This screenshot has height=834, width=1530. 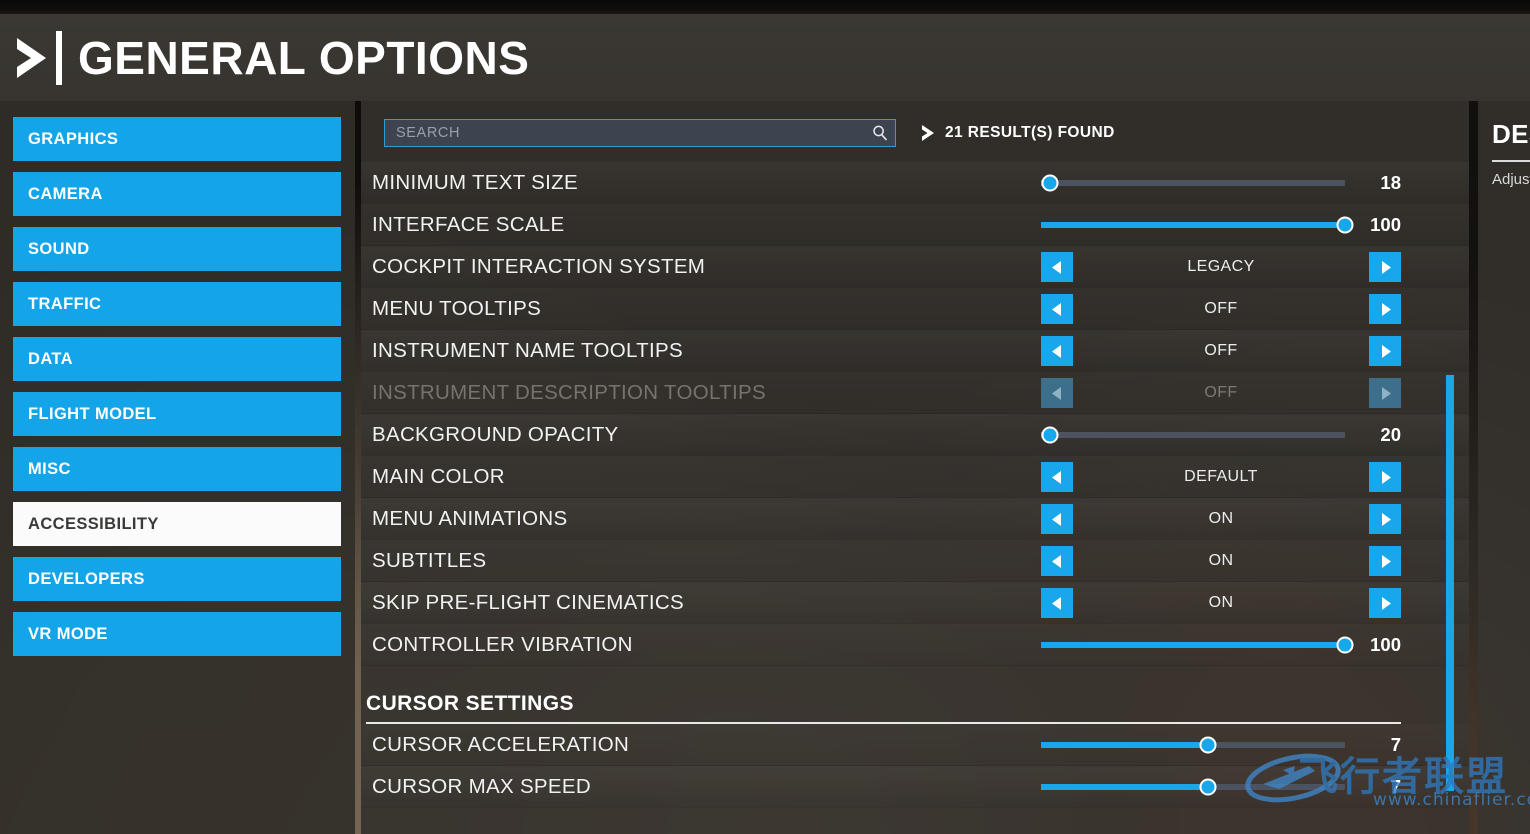 I want to click on slider-background-opacity: 20, so click(x=1221, y=435).